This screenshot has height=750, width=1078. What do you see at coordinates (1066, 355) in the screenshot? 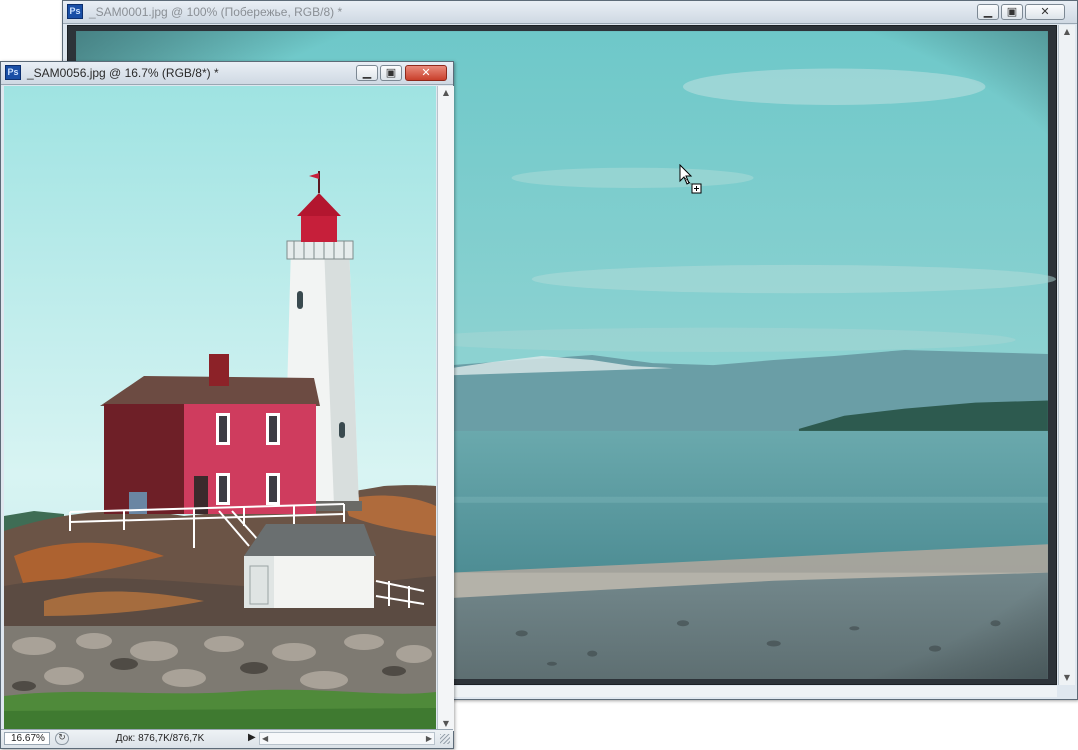
I see `back-vertical-scrollbar: ▲ ▼` at bounding box center [1066, 355].